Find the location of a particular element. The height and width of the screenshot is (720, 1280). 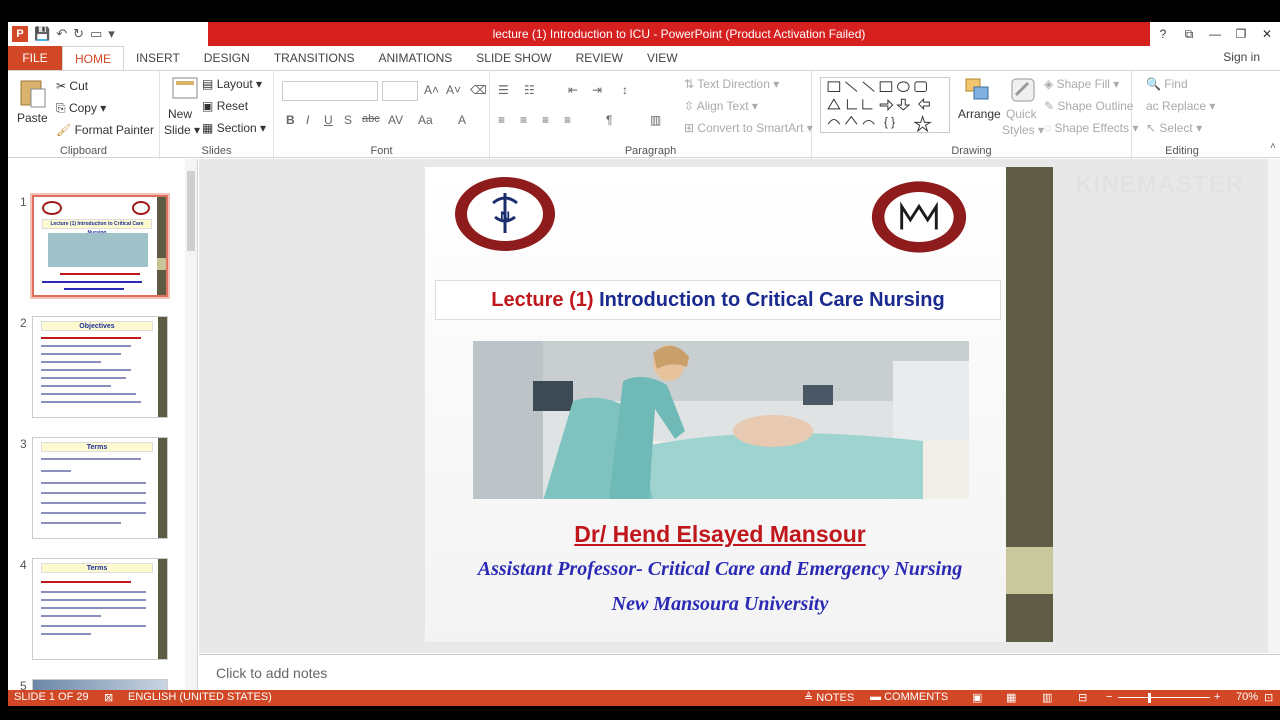

arrange-button: Arrange is located at coordinates (979, 114).